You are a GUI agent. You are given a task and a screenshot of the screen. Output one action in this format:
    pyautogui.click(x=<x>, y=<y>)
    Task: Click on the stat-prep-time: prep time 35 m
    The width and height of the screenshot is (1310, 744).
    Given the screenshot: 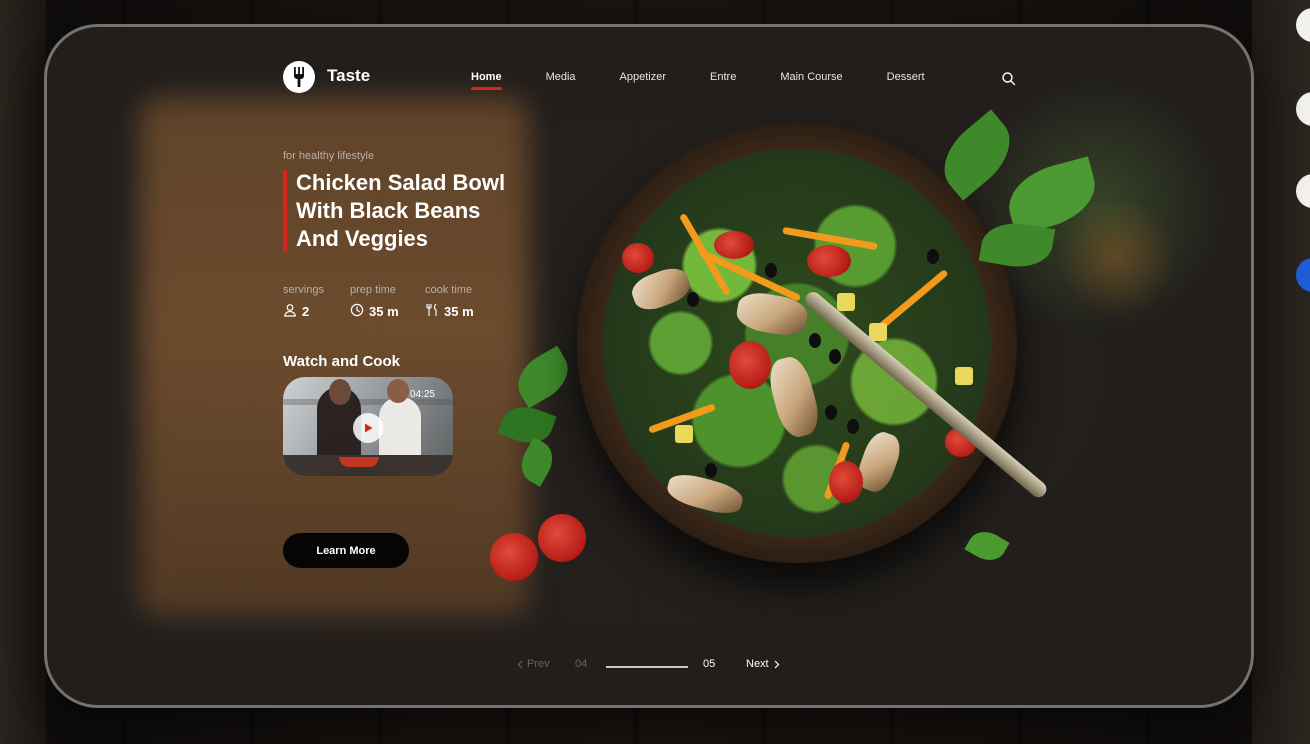 What is the action you would take?
    pyautogui.click(x=374, y=302)
    